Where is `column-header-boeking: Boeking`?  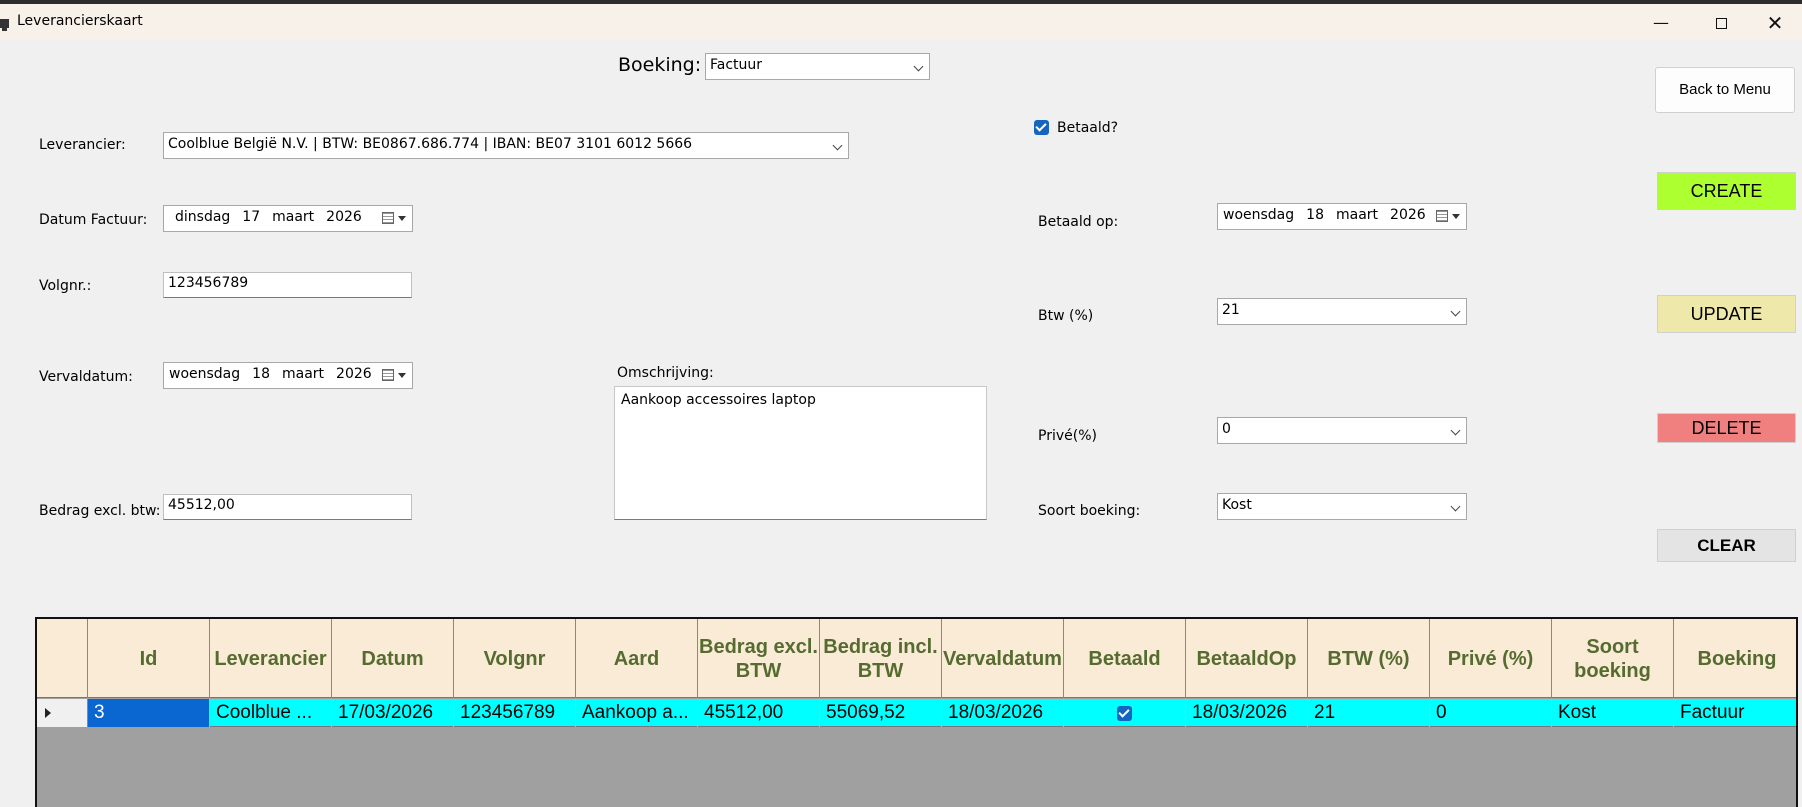 column-header-boeking: Boeking is located at coordinates (1735, 658).